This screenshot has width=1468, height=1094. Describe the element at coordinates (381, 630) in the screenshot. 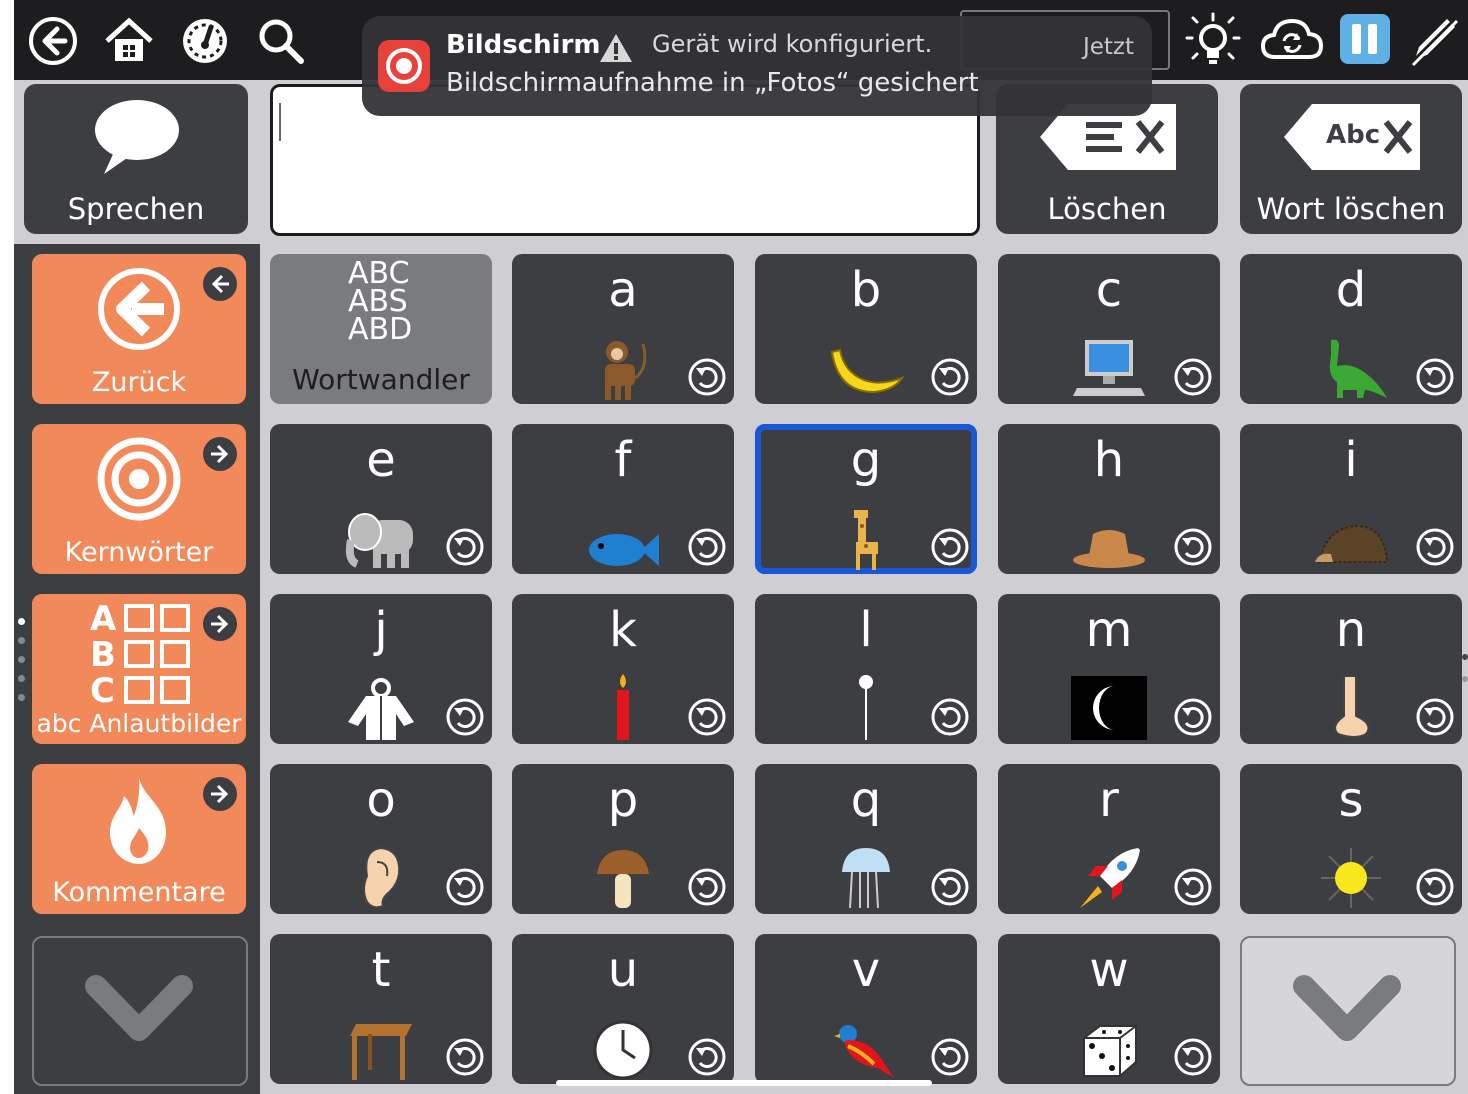

I see `tile-letter: j` at that location.